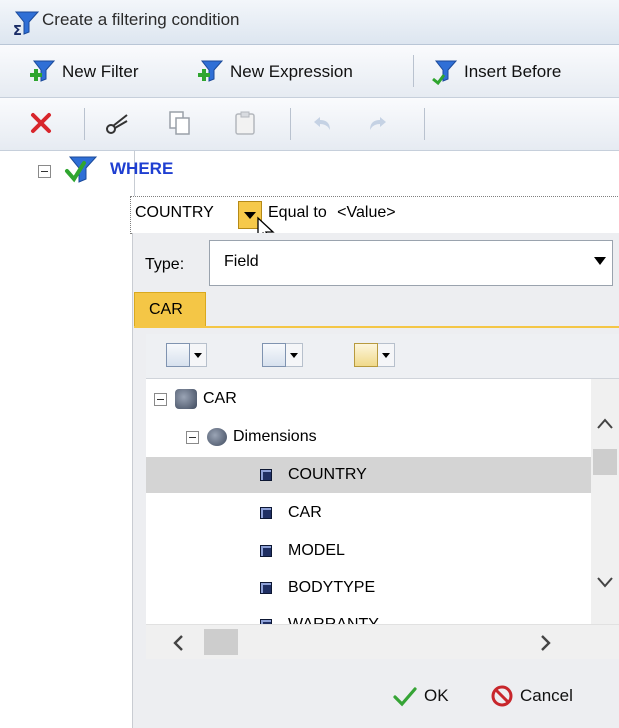 The image size is (619, 728). What do you see at coordinates (368, 513) in the screenshot?
I see `tree-item-car: CAR` at bounding box center [368, 513].